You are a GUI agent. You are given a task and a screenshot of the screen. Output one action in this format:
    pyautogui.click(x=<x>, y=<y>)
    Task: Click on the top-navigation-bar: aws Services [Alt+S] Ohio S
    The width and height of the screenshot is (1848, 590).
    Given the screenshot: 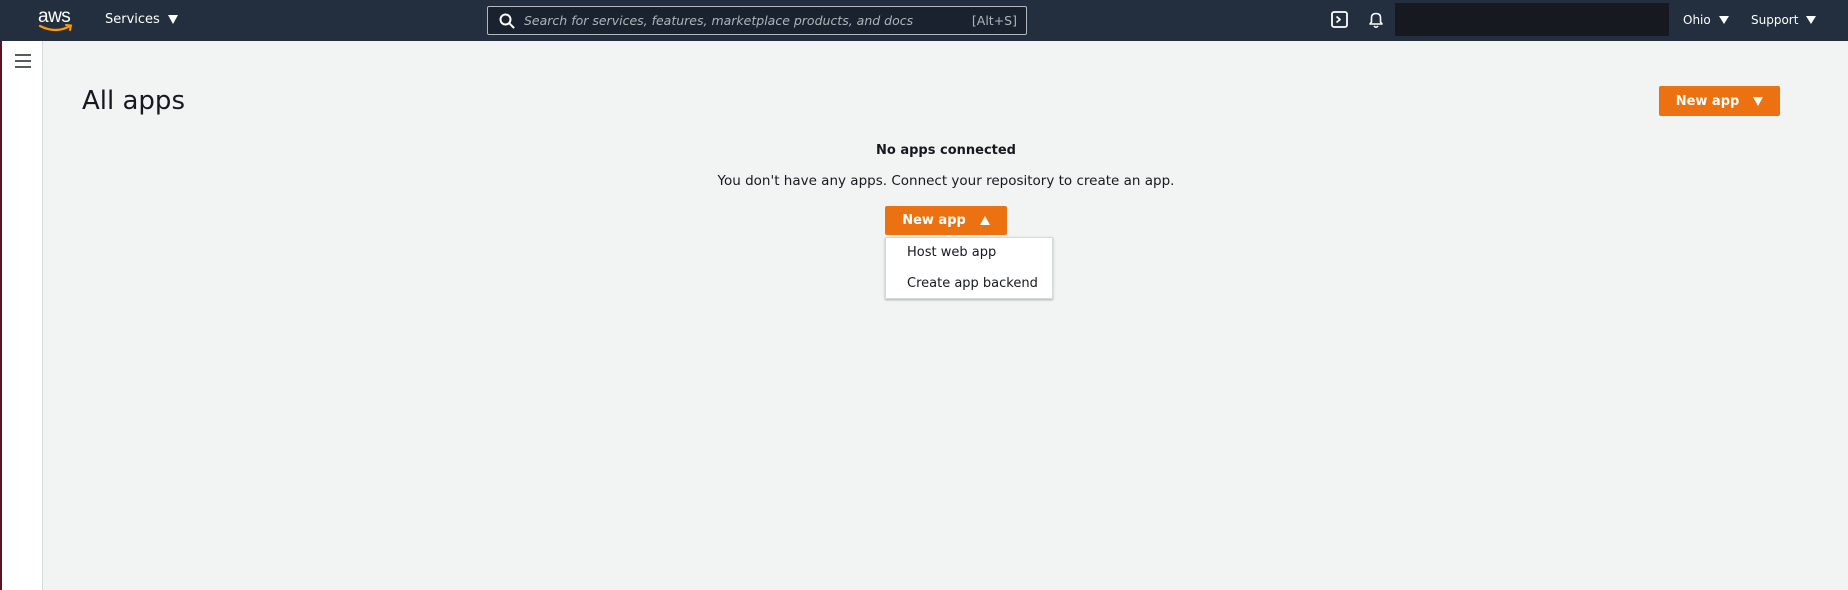 What is the action you would take?
    pyautogui.click(x=924, y=20)
    